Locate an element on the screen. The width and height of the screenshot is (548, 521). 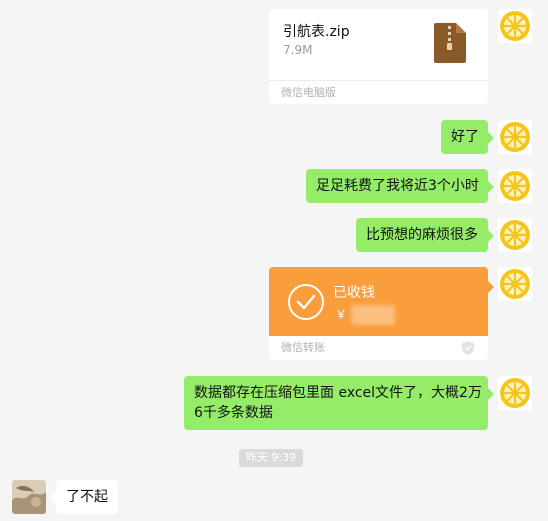
timestamp-label: 昨天 9:39 is located at coordinates (271, 458).